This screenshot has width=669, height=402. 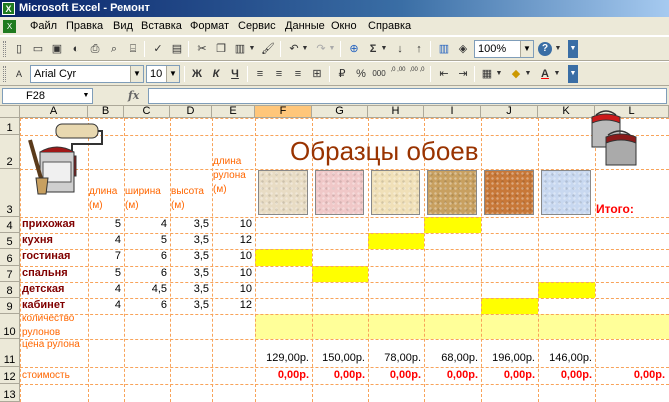 What do you see at coordinates (504, 49) in the screenshot?
I see `zoom-select: 100% ▼` at bounding box center [504, 49].